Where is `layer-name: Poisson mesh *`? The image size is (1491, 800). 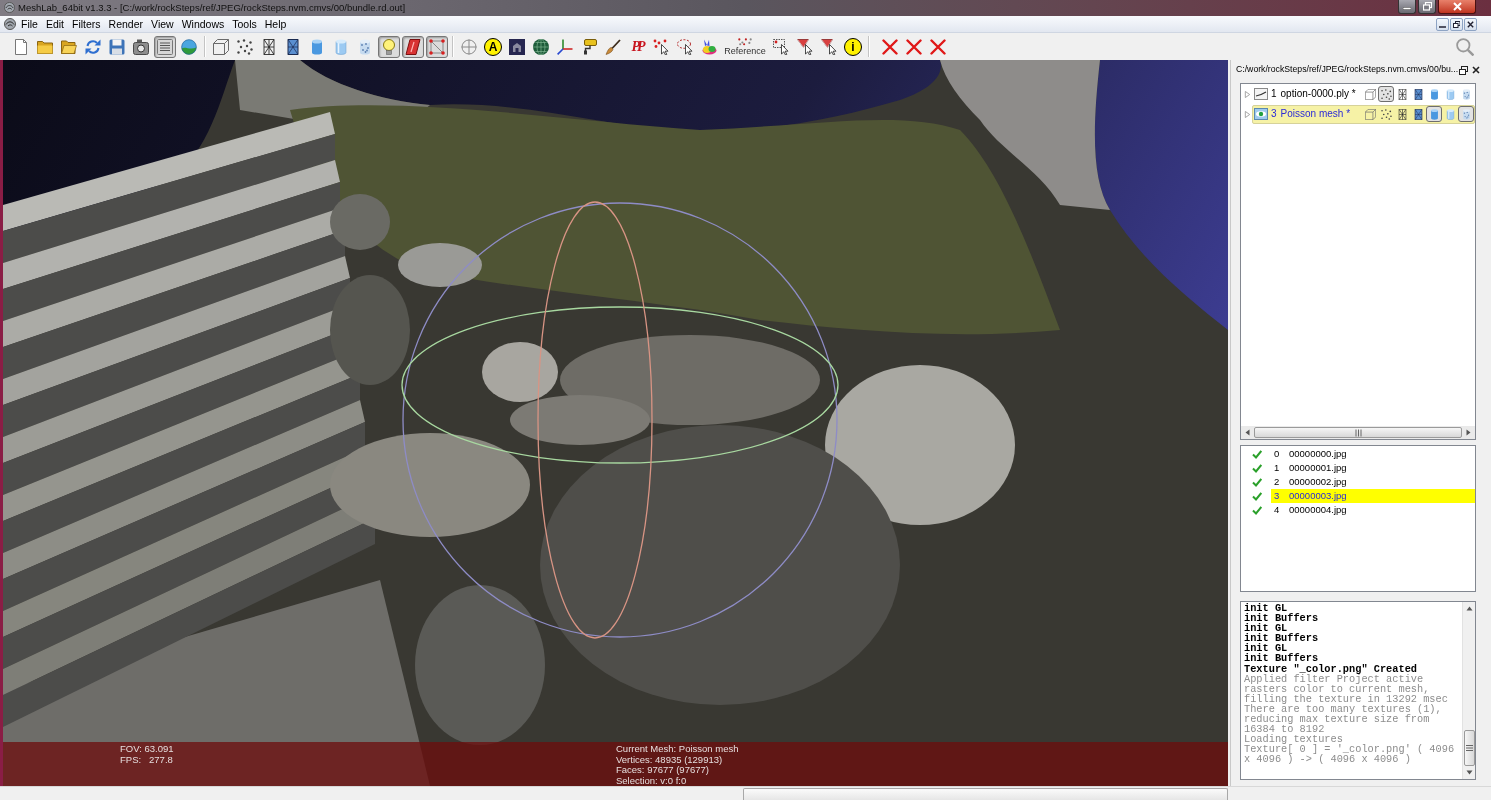 layer-name: Poisson mesh * is located at coordinates (1315, 114).